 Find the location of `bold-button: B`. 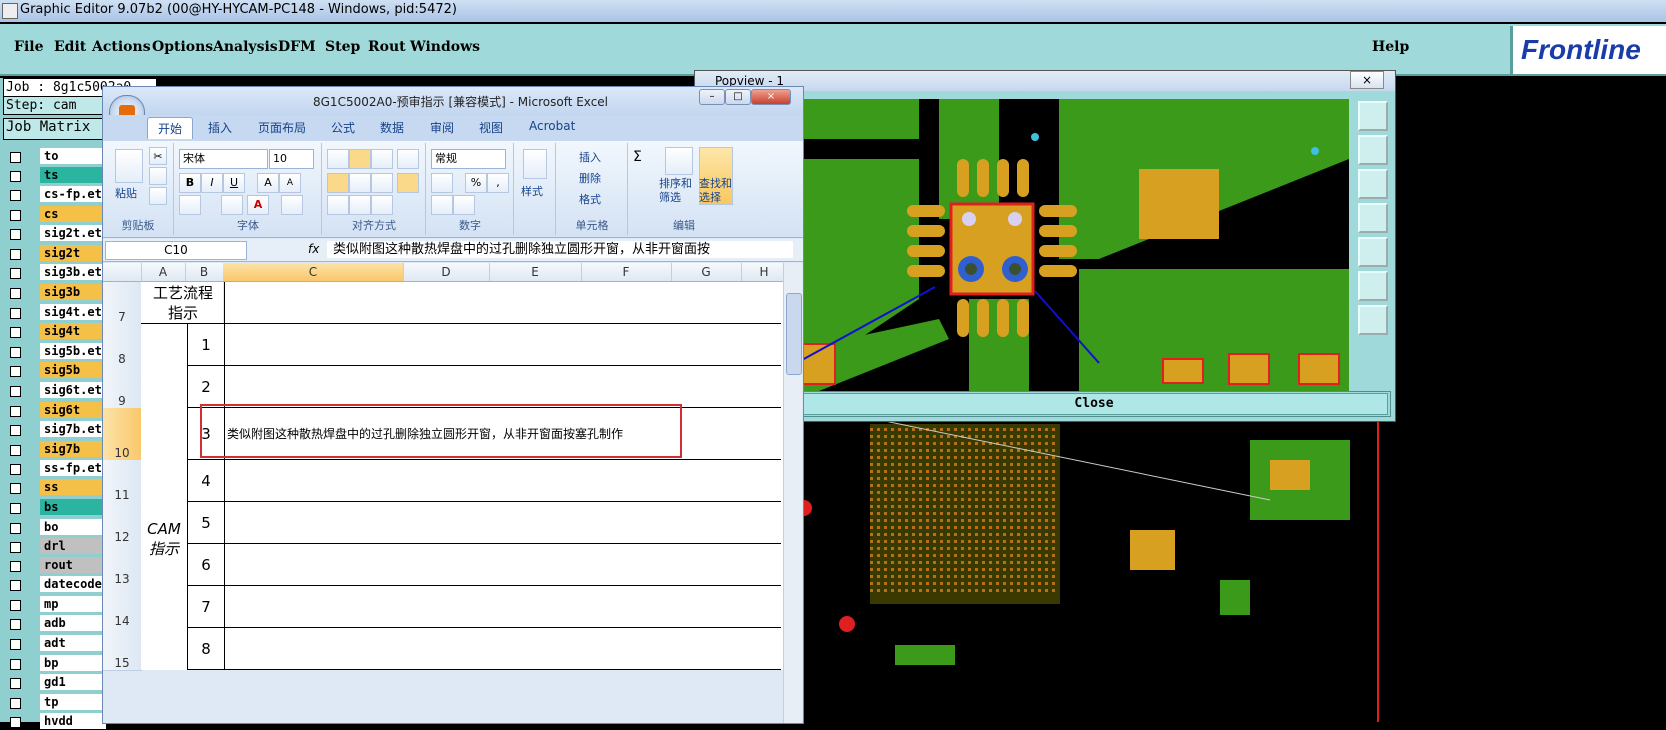

bold-button: B is located at coordinates (190, 183).